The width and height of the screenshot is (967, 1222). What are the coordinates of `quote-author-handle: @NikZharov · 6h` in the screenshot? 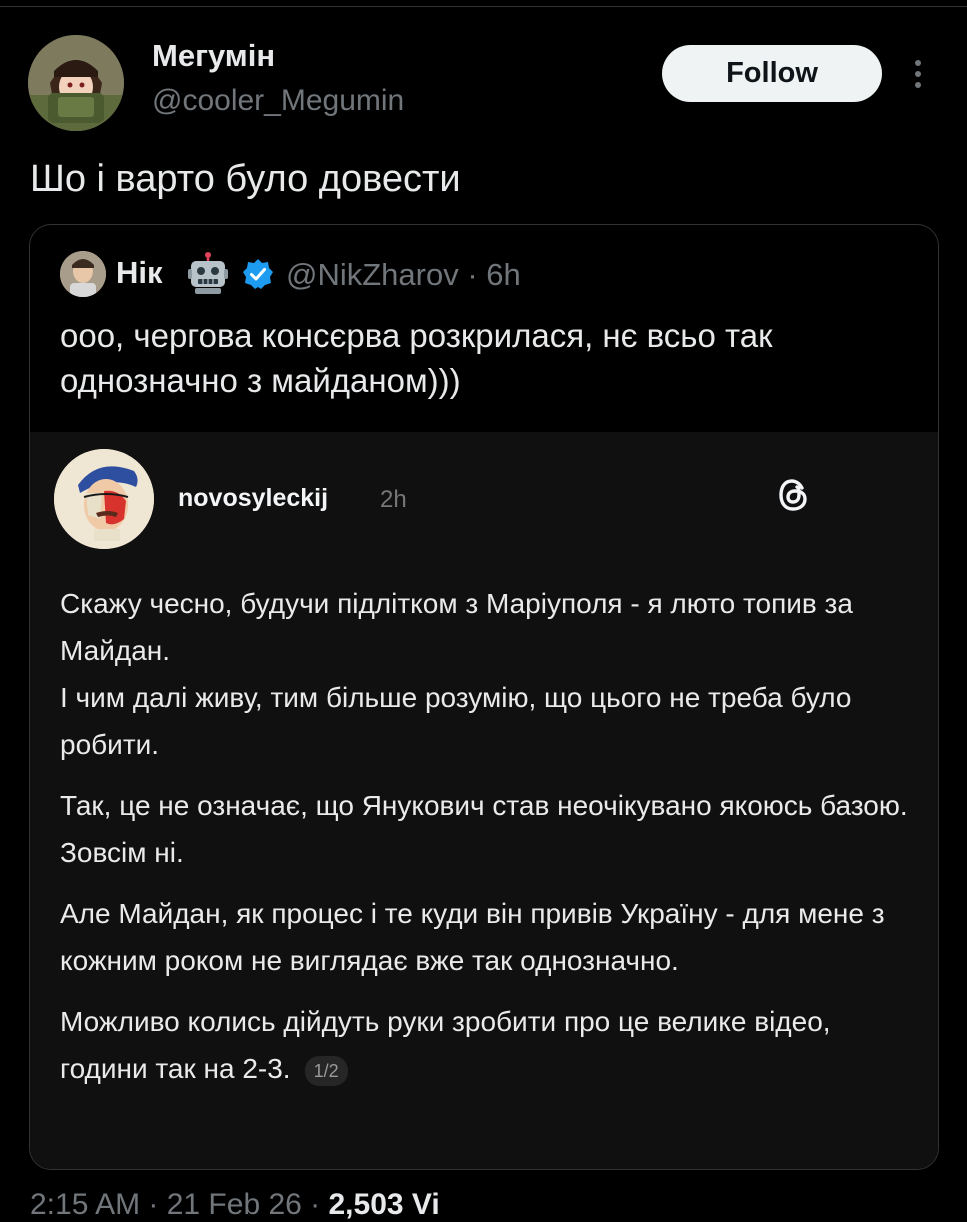 It's located at (403, 275).